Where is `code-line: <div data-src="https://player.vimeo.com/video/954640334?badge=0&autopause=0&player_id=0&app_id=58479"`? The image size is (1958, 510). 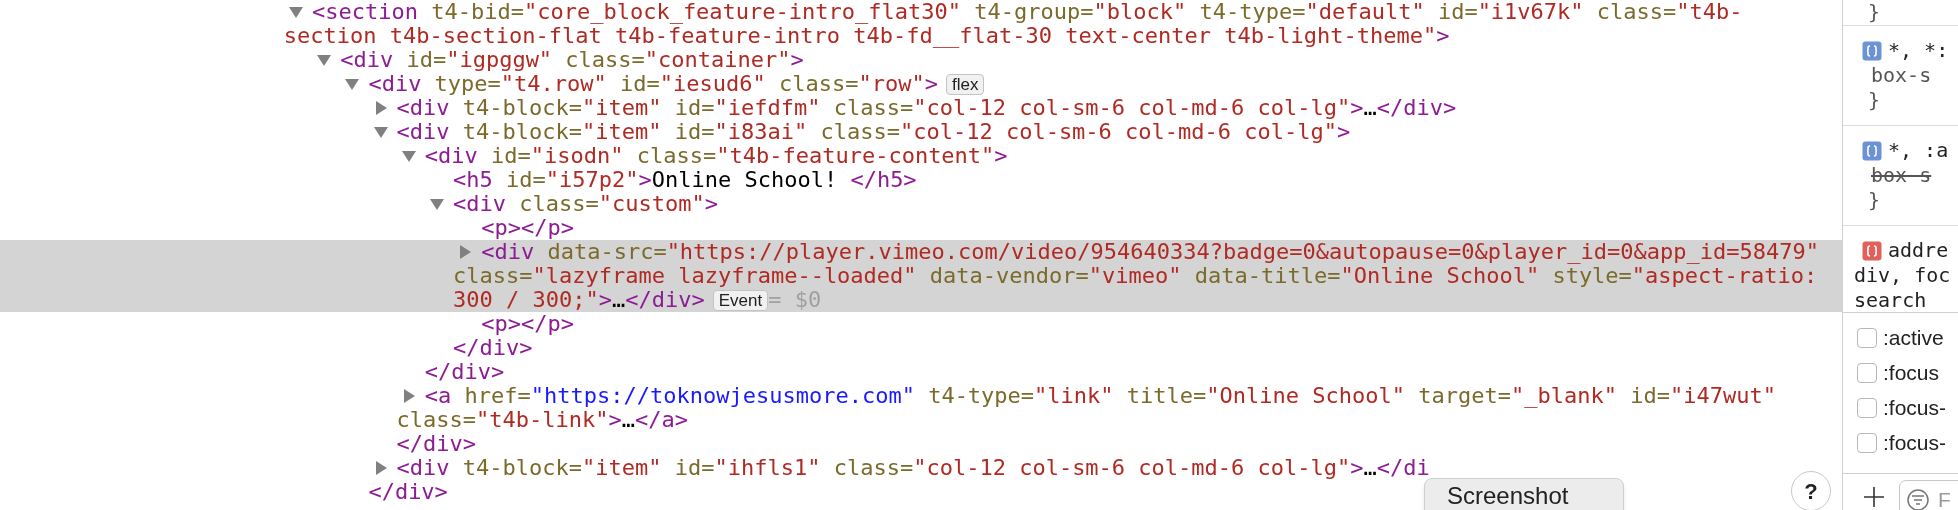 code-line: <div data-src="https://player.vimeo.com/video/954640334?badge=0&autopause=0&player_id=0&app_id=58479" is located at coordinates (1150, 252).